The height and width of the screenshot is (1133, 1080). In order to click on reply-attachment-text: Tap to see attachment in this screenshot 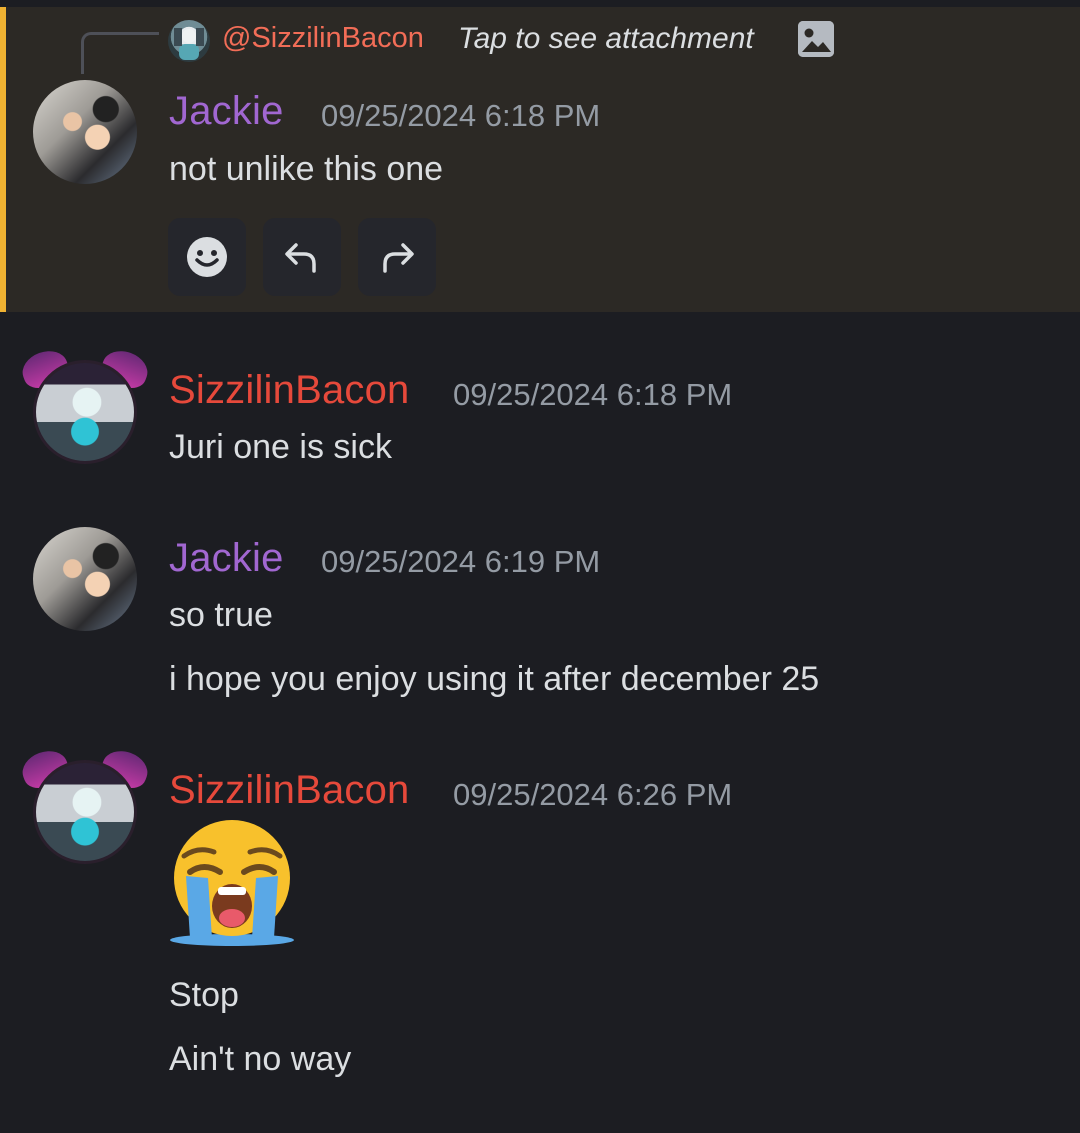, I will do `click(606, 39)`.